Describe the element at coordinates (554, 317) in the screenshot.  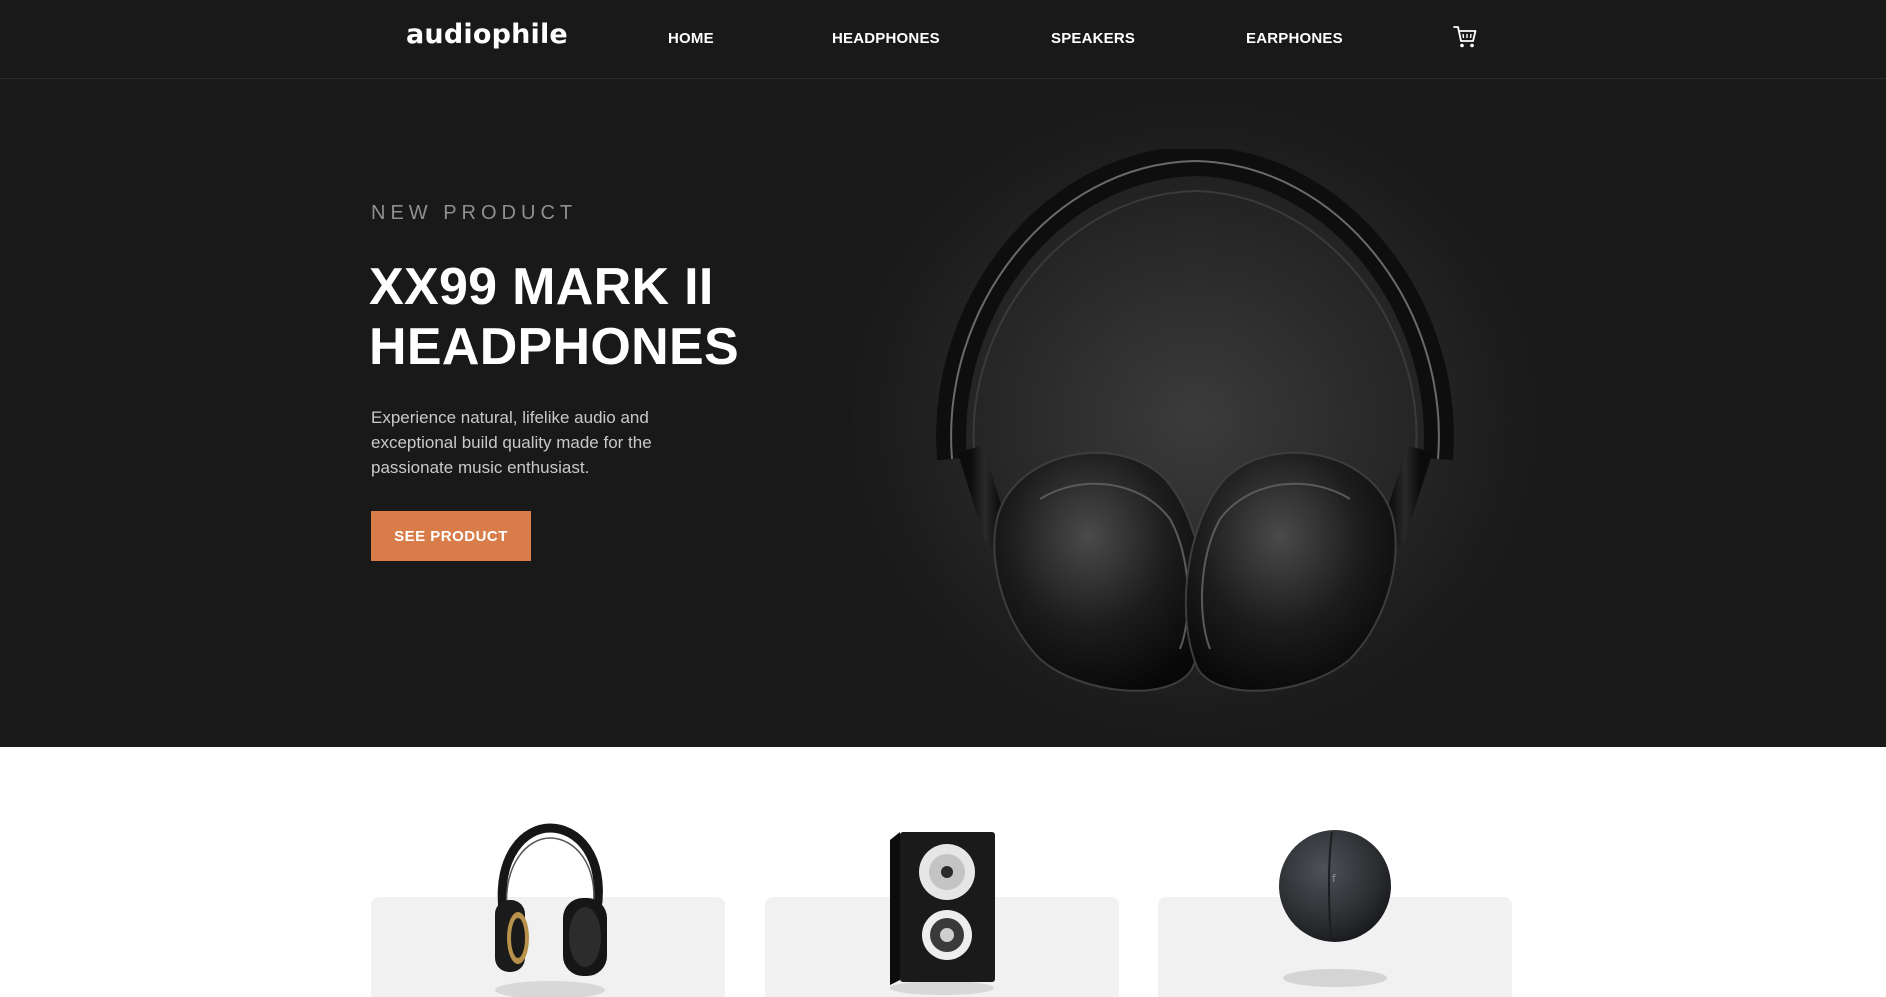
I see `hero-title: XX99 MARK II HEADPHONES` at that location.